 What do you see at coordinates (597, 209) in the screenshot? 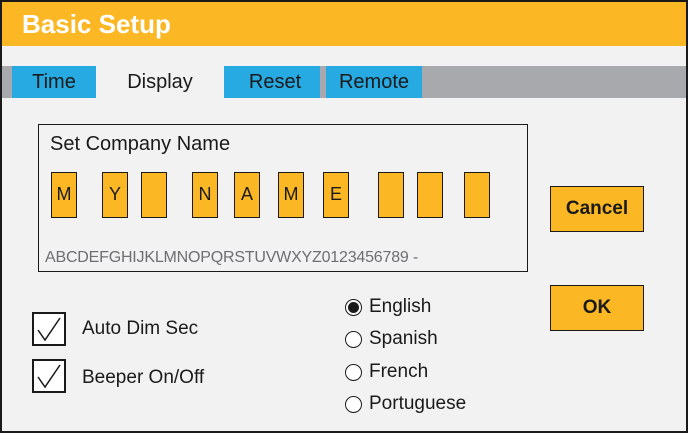
I see `cancel-button: Cancel` at bounding box center [597, 209].